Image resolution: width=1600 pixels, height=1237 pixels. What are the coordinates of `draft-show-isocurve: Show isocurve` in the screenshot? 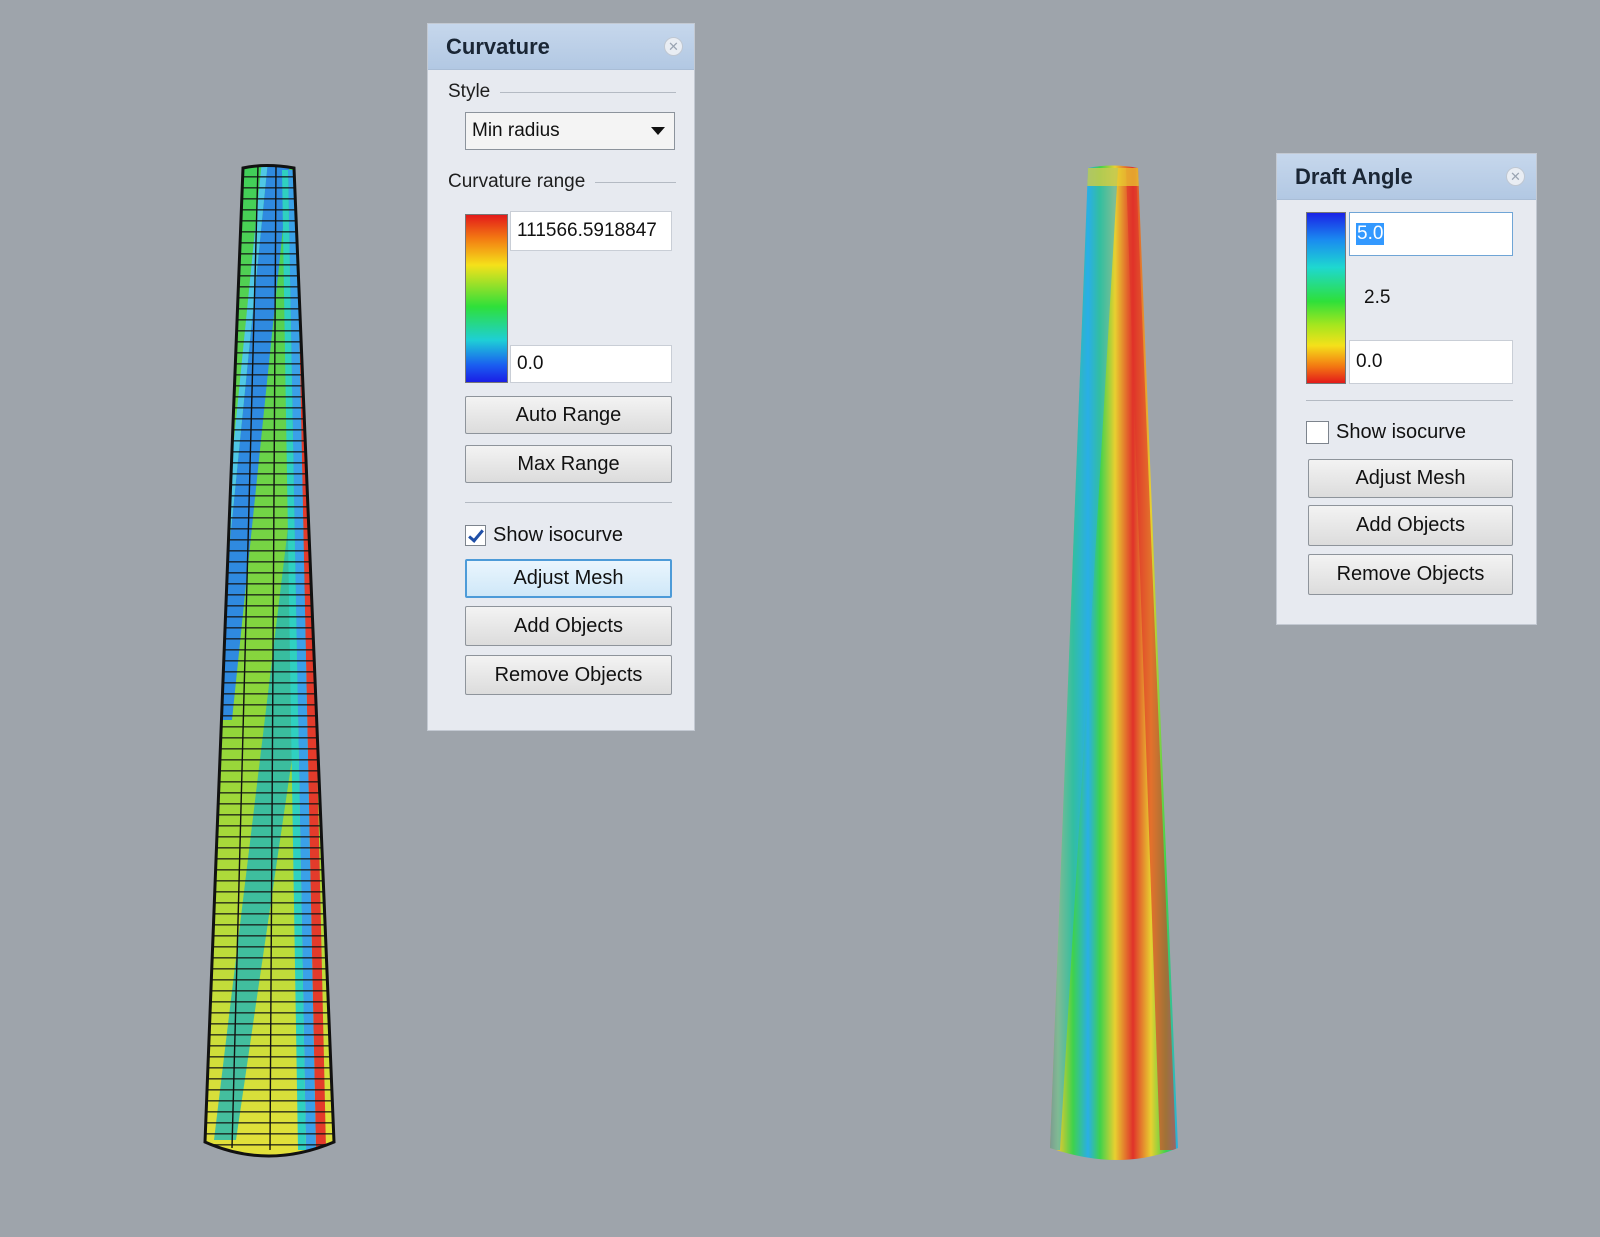 It's located at (1386, 432).